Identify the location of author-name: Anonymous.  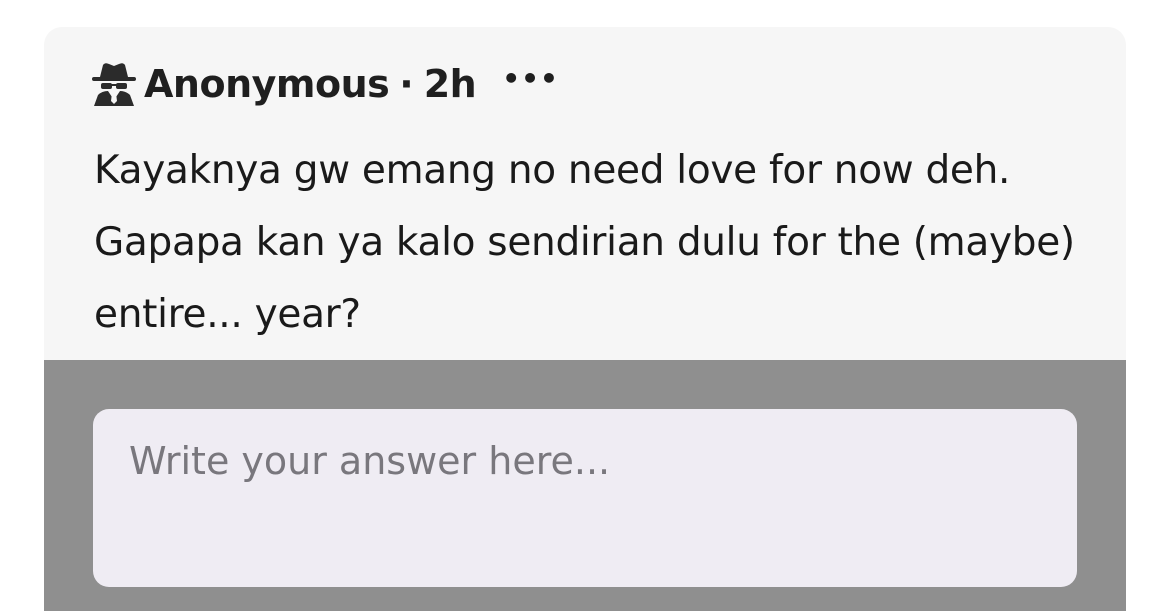
(267, 84).